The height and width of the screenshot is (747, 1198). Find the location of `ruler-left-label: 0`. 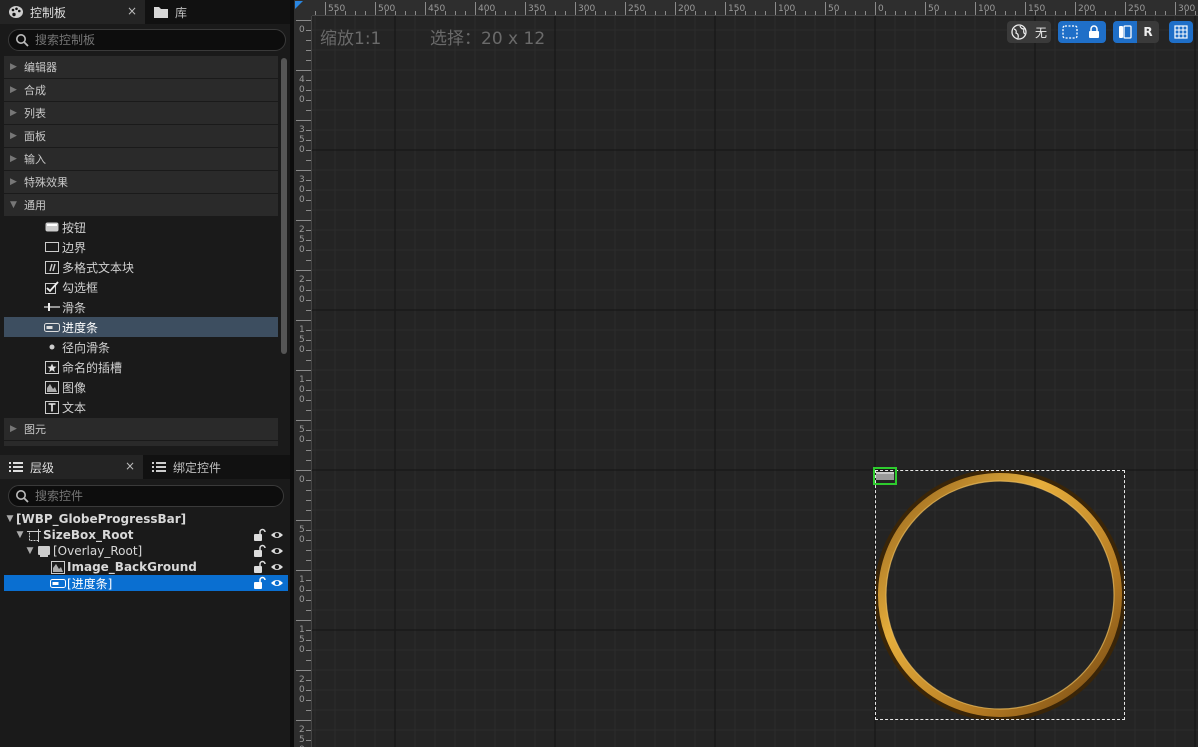

ruler-left-label: 0 is located at coordinates (302, 480).